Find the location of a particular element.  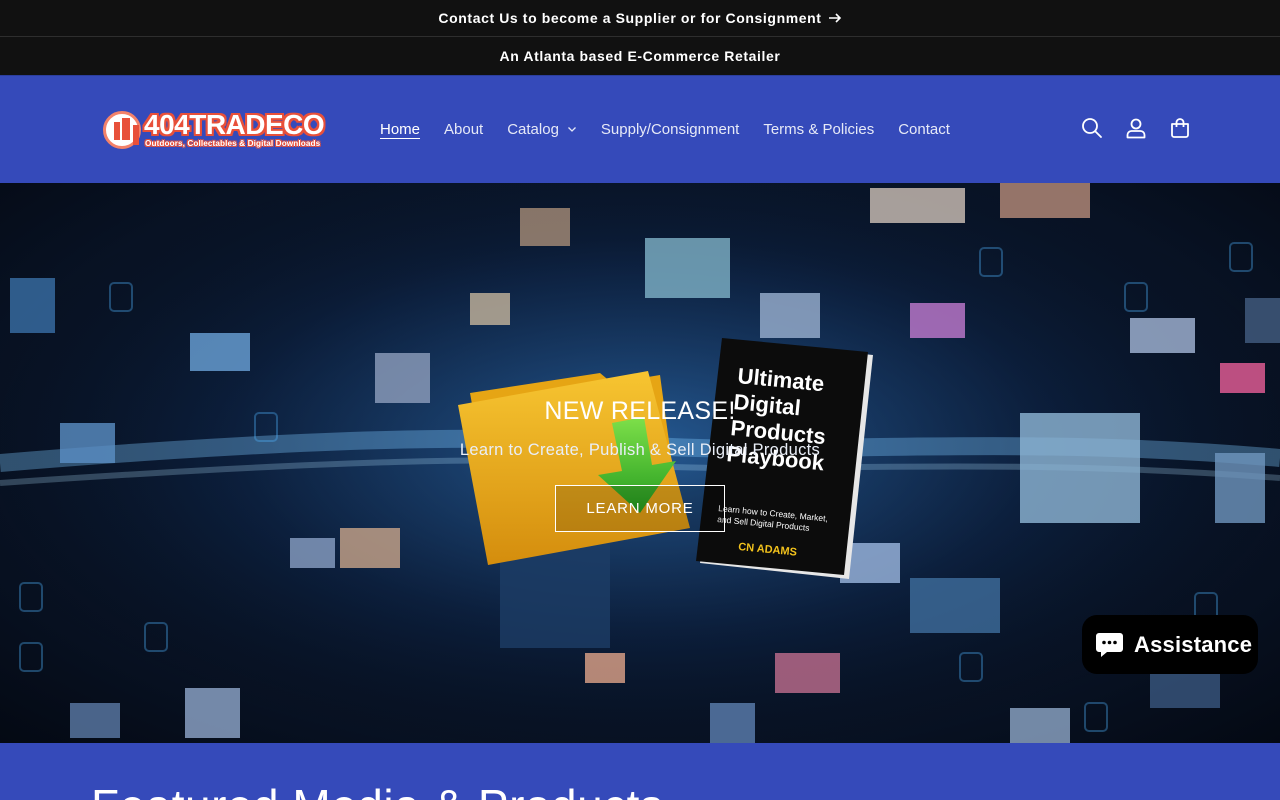

announcement-tagline: An Atlanta based E-Commerce Retailer is located at coordinates (640, 56).